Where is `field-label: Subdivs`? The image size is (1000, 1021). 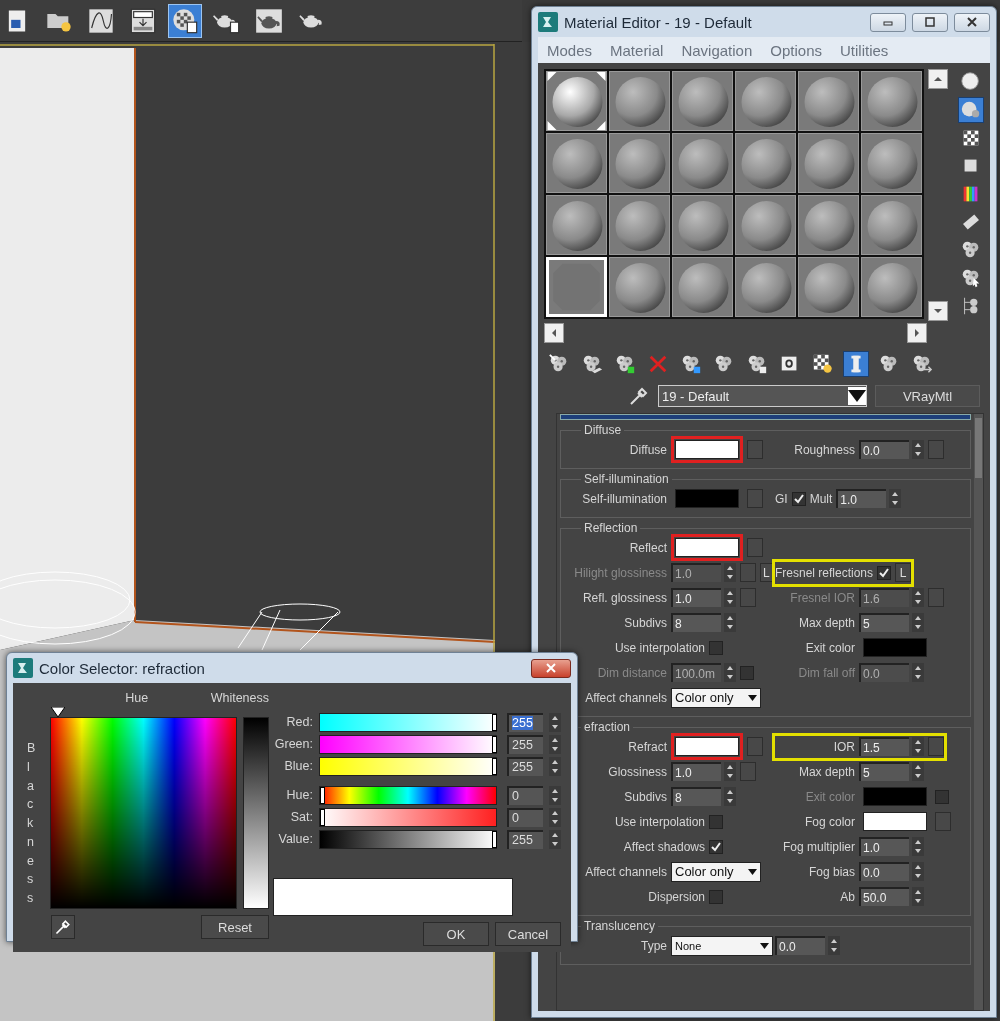 field-label: Subdivs is located at coordinates (645, 622).